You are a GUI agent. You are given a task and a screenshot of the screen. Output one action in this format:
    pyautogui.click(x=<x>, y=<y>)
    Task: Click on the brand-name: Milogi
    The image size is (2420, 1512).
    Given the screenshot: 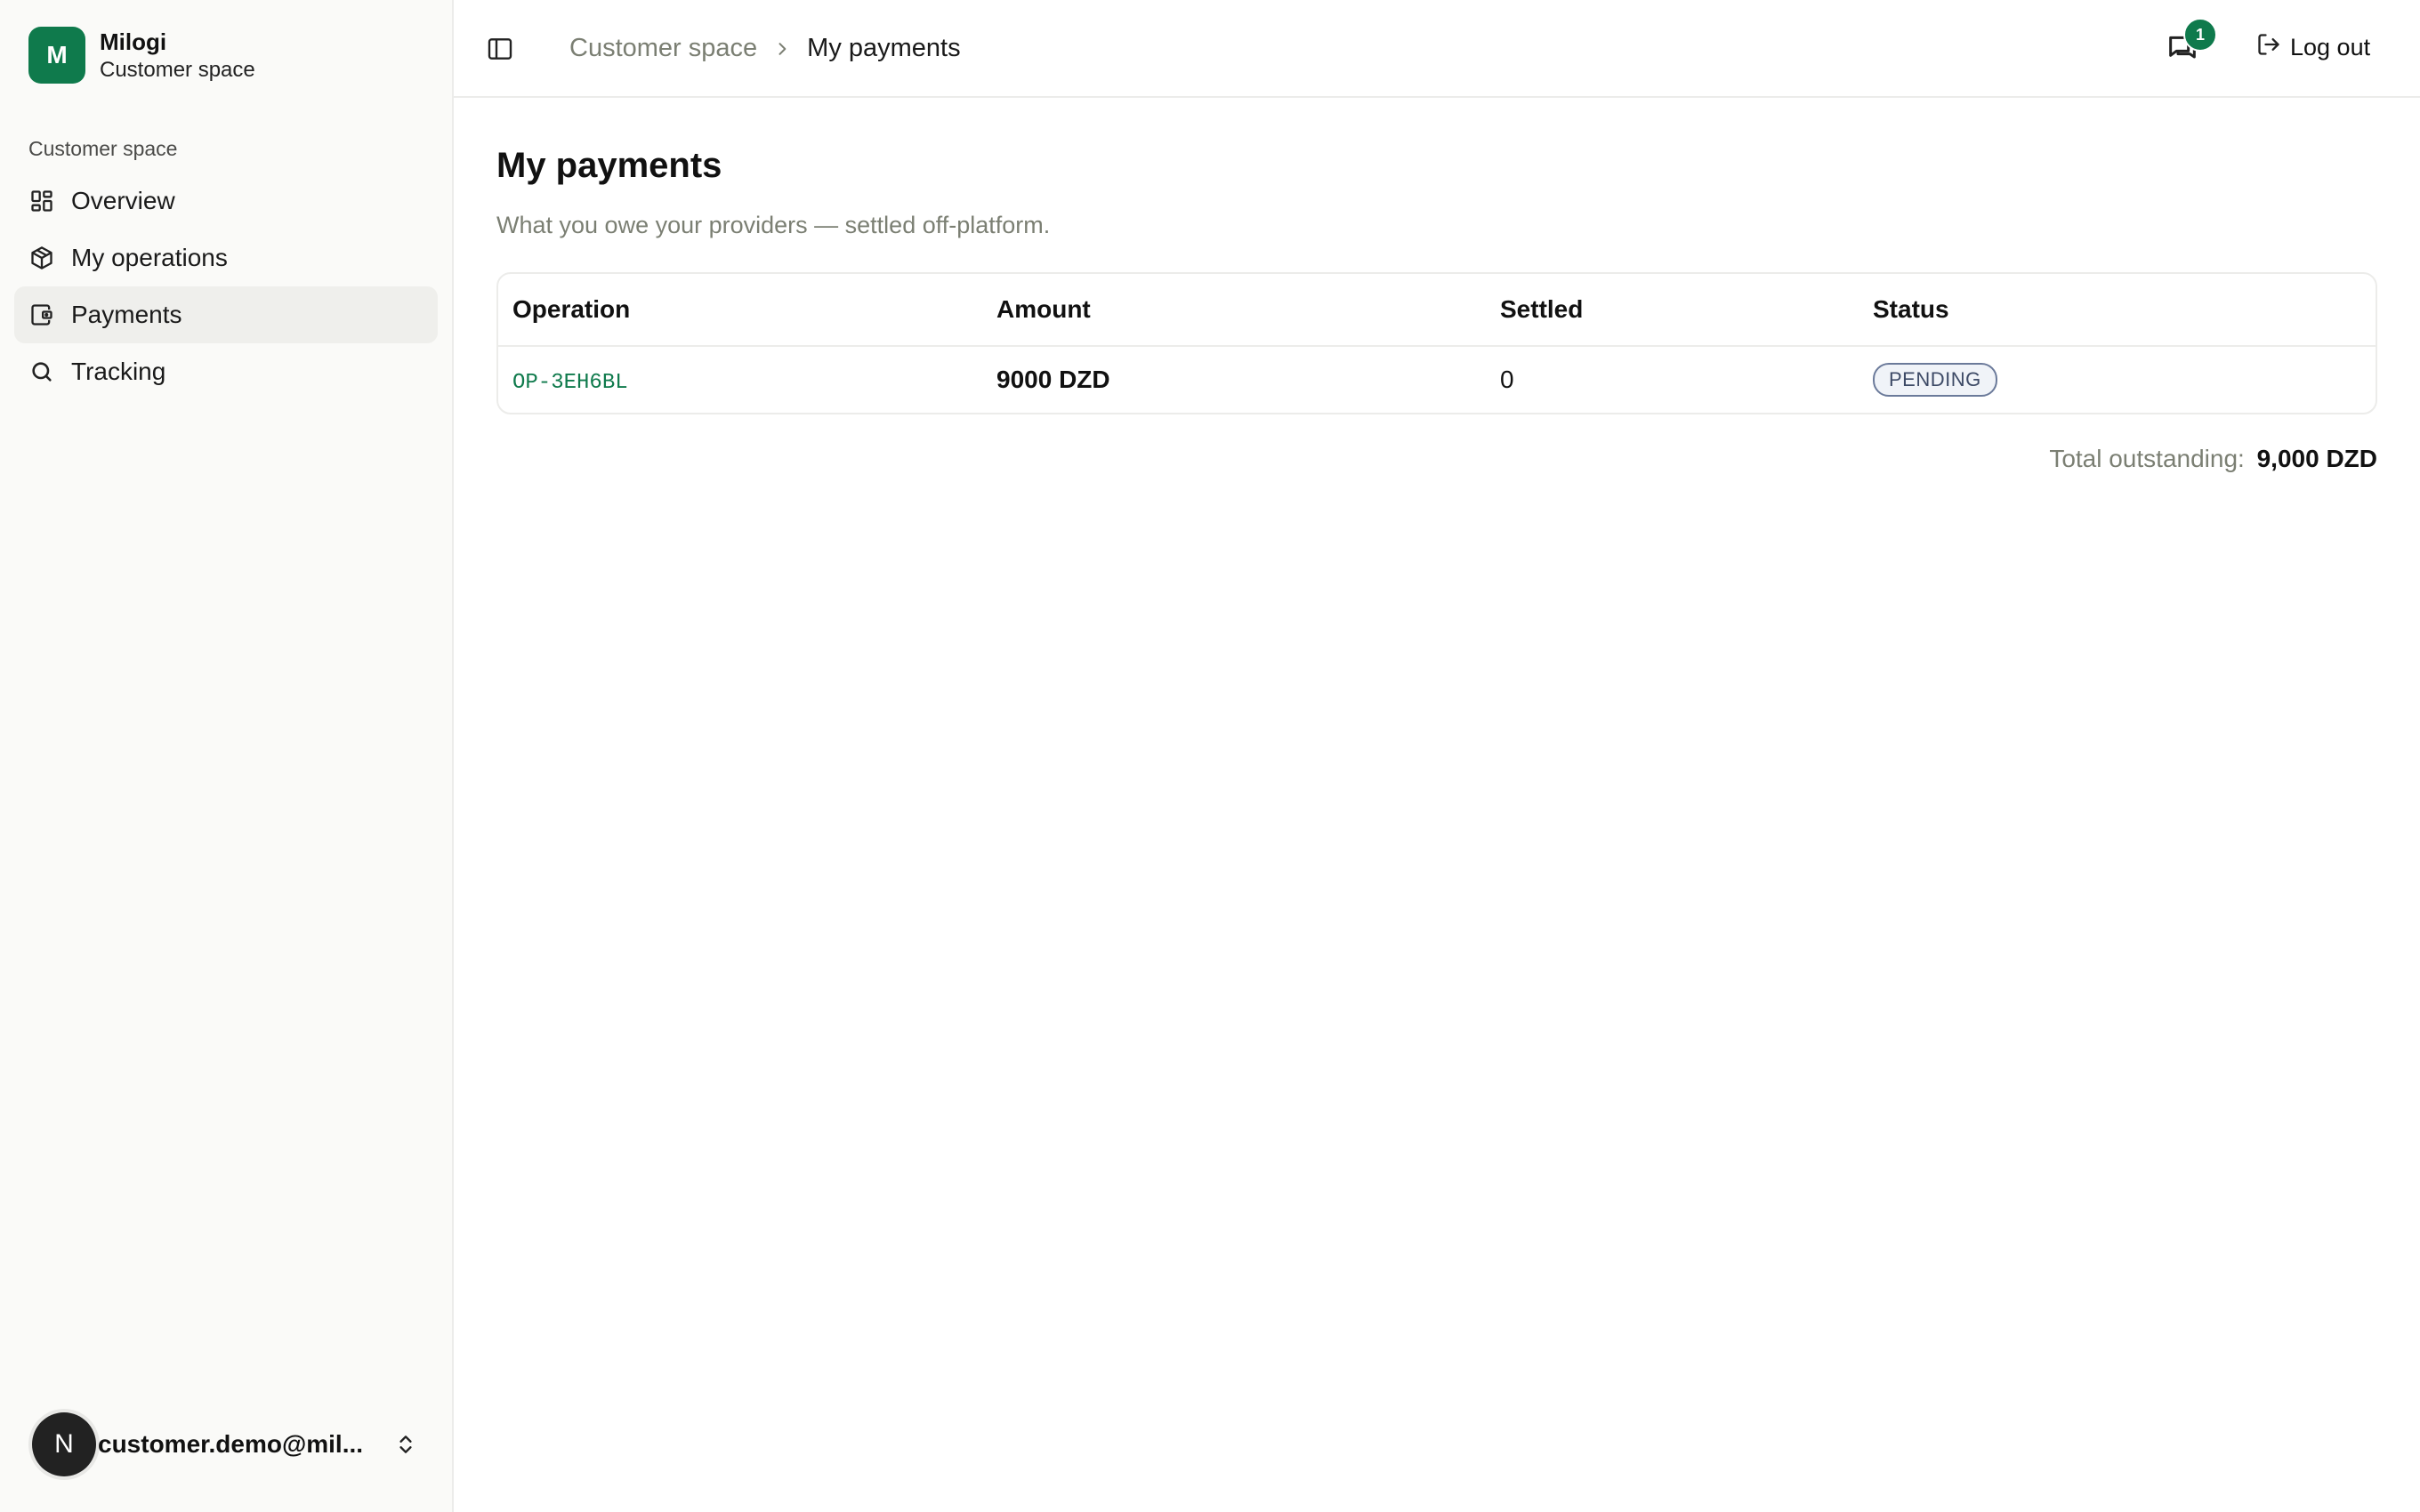 What is the action you would take?
    pyautogui.click(x=133, y=41)
    